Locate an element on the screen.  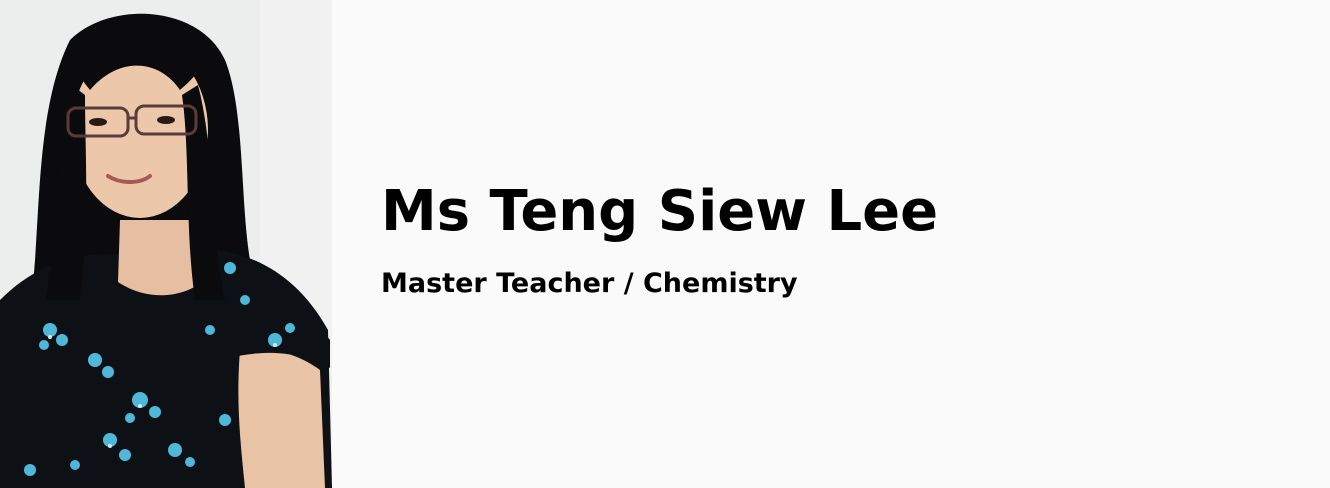
staff-name: Ms Teng Siew Lee is located at coordinates (660, 211).